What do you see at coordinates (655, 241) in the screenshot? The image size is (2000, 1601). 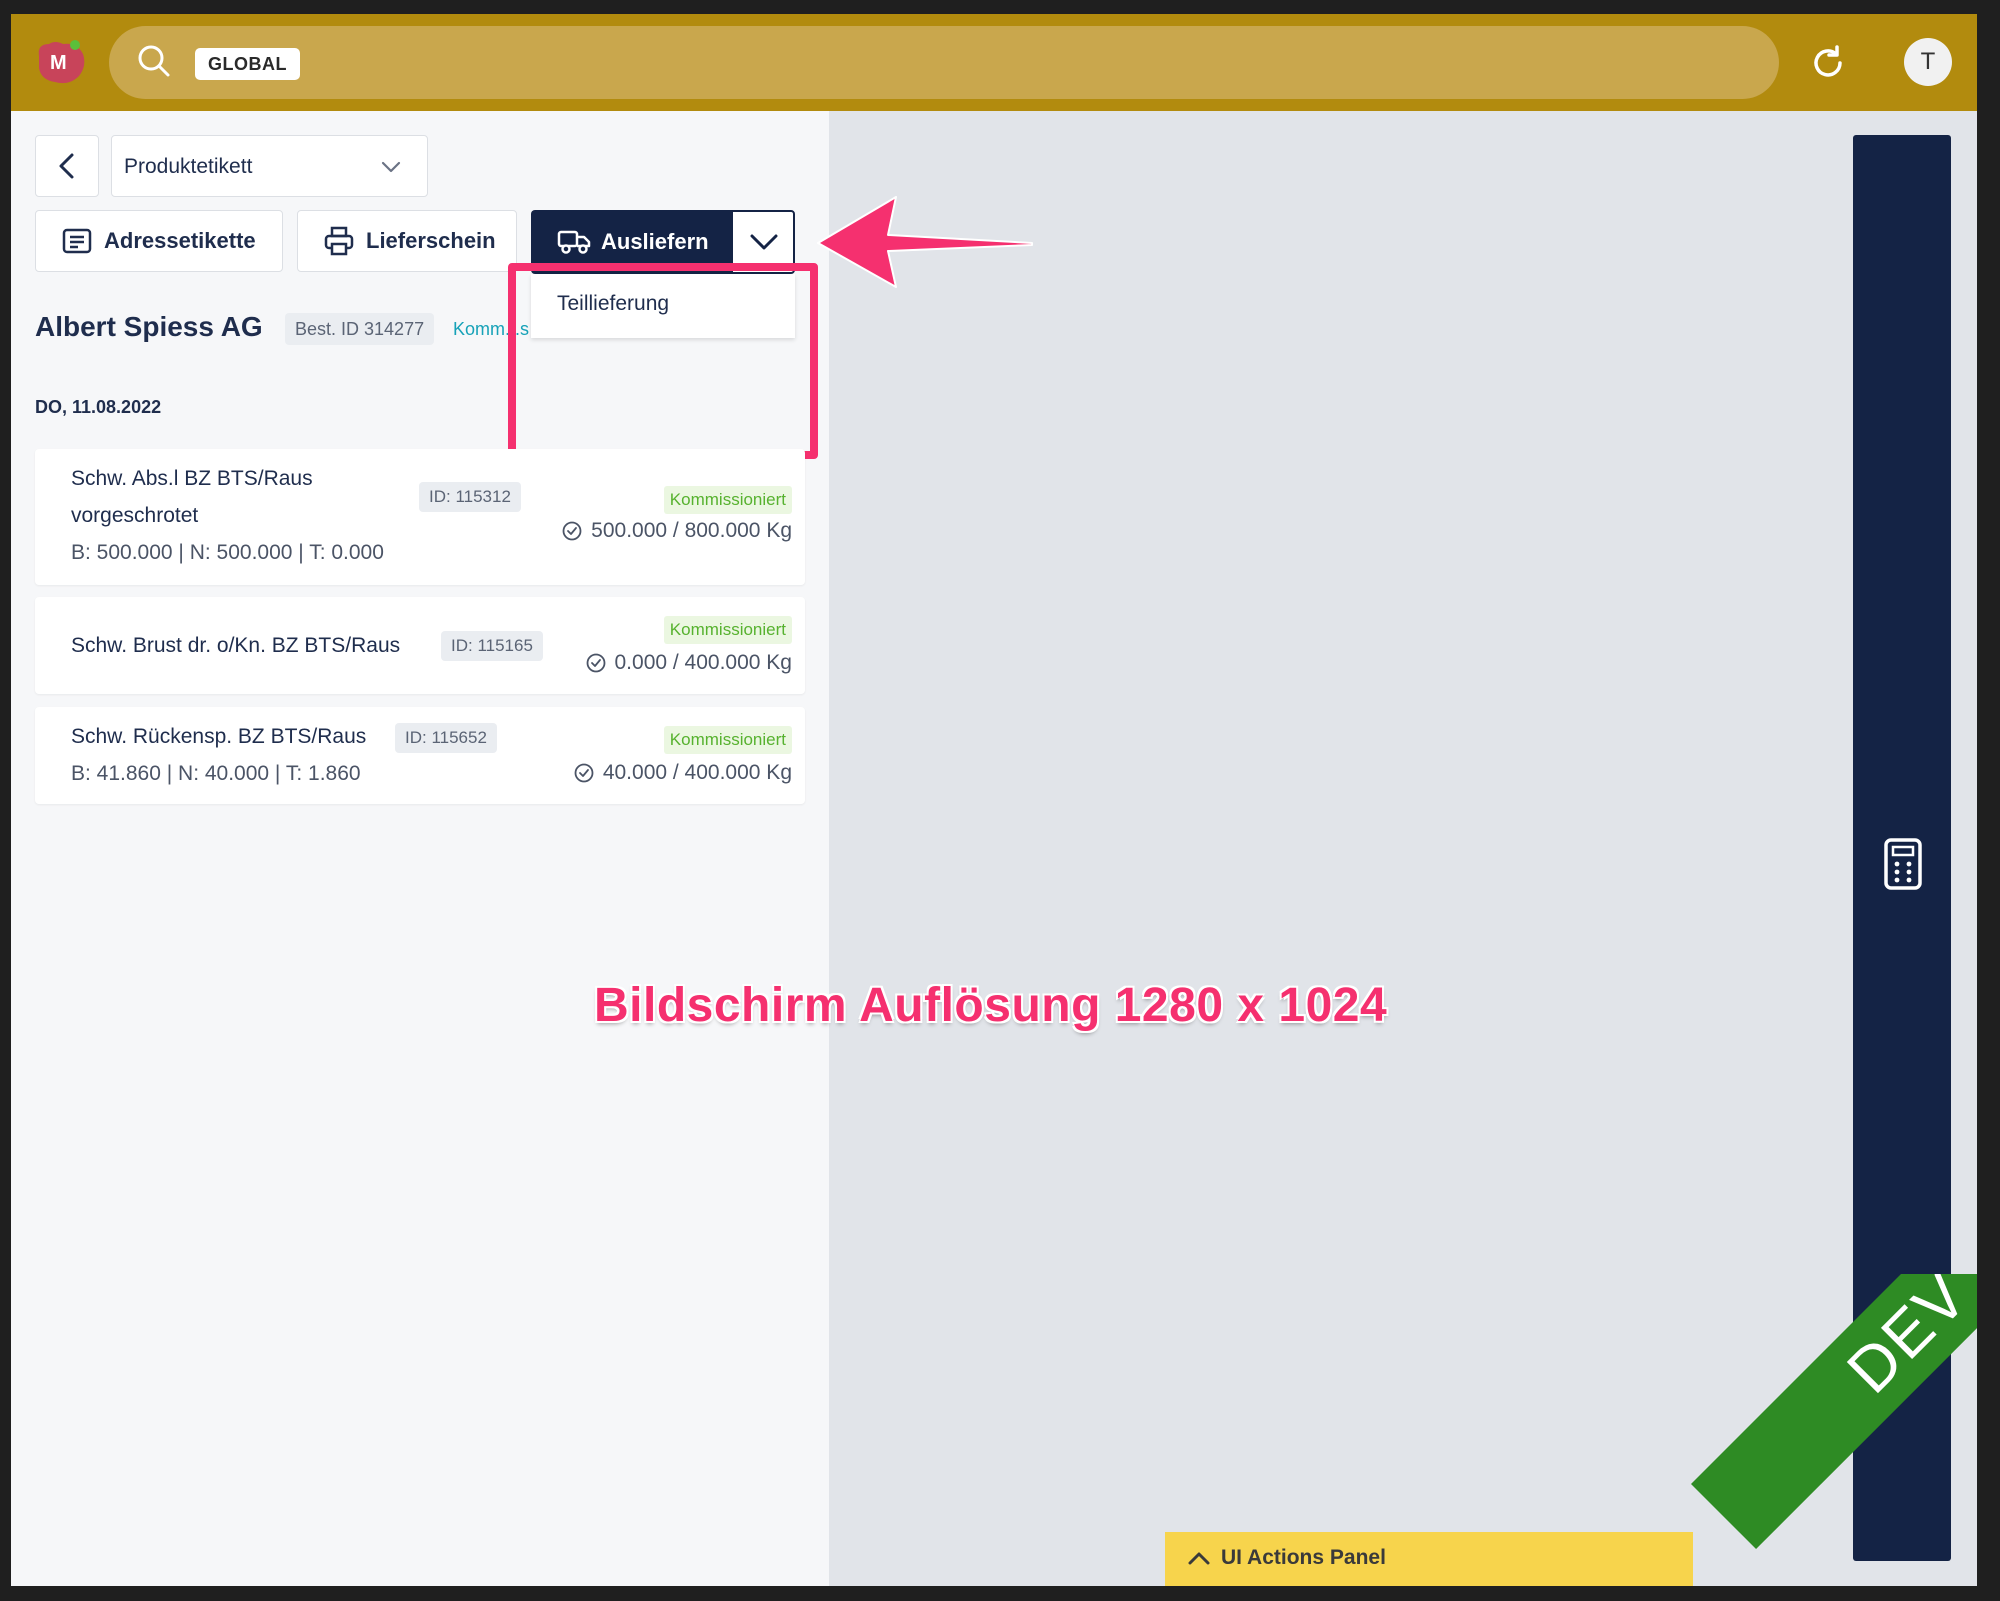 I see `ausliefern-label: Ausliefern` at bounding box center [655, 241].